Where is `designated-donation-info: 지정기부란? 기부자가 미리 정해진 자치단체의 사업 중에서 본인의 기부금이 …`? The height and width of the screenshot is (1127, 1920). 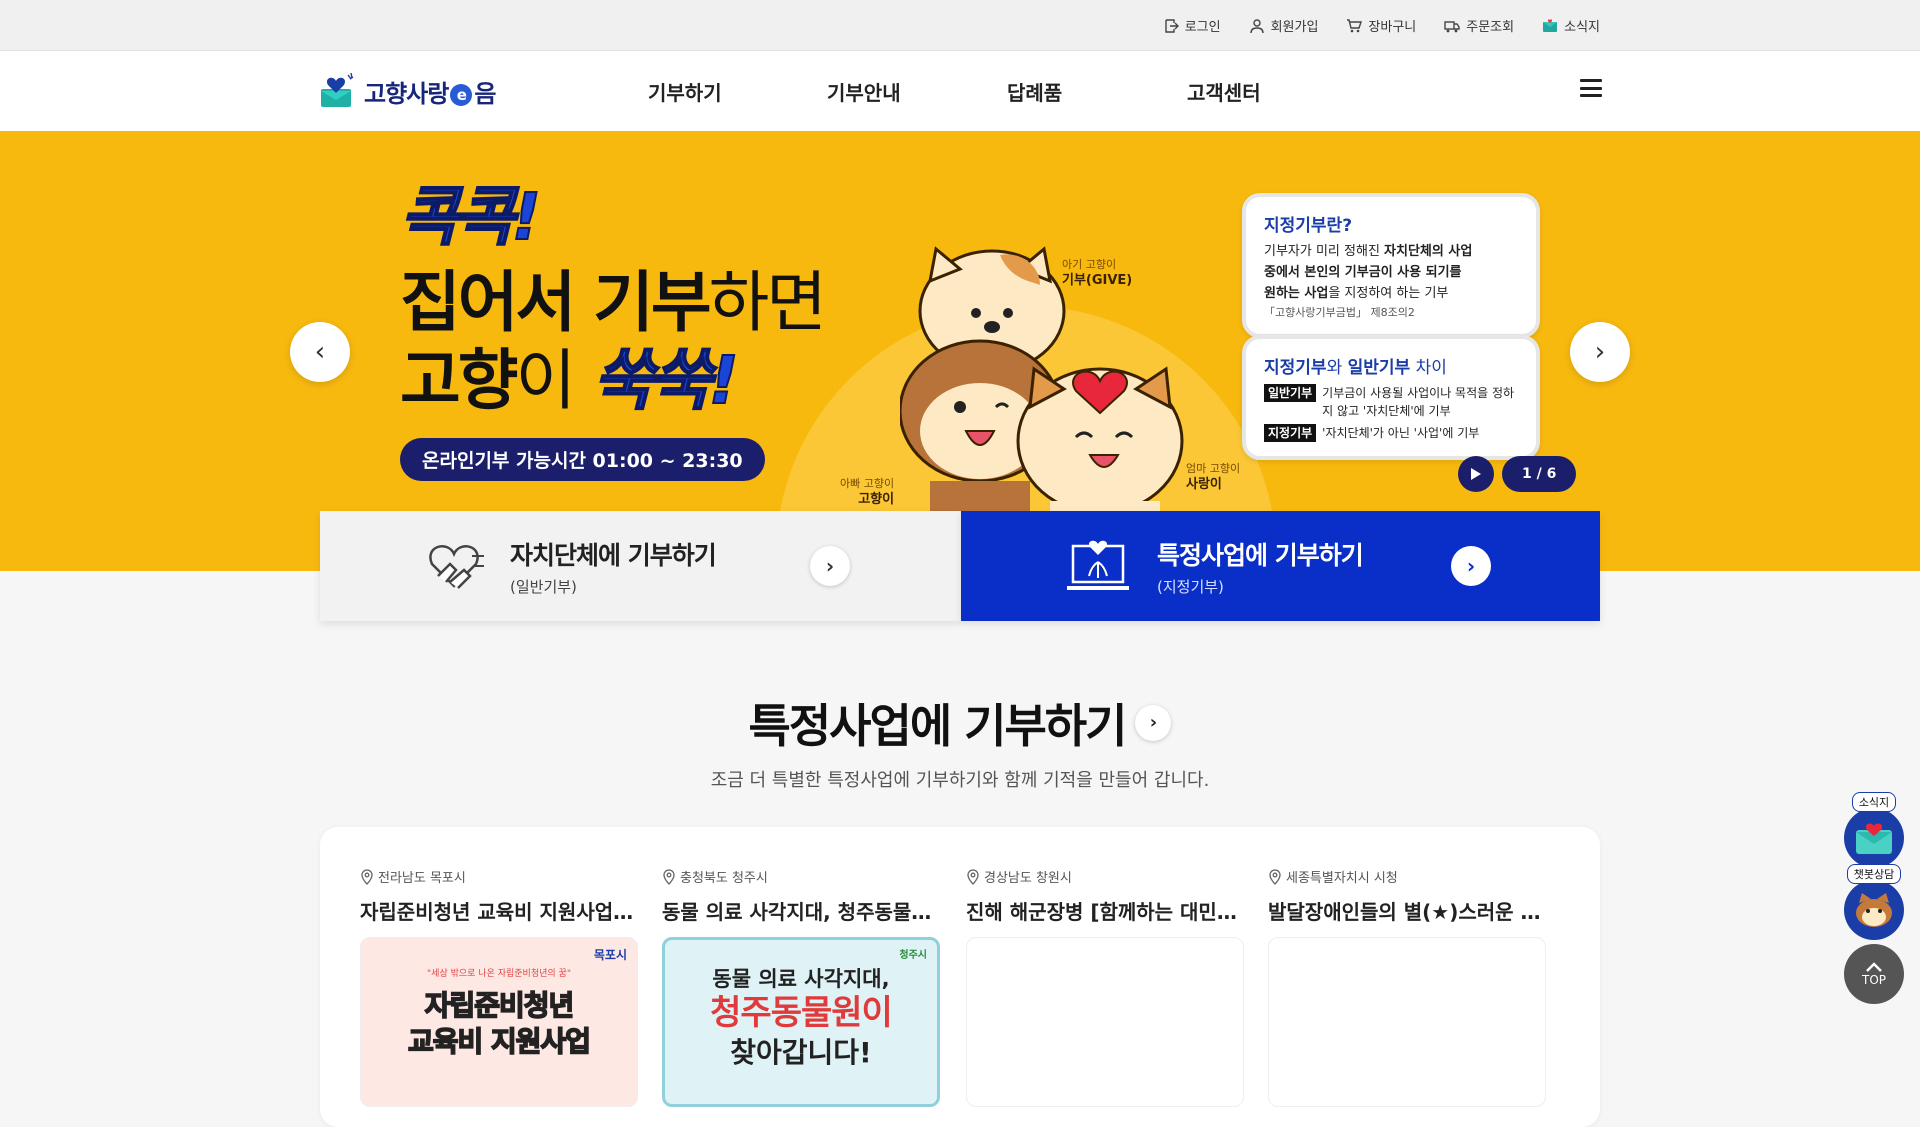 designated-donation-info: 지정기부란? 기부자가 미리 정해진 자치단체의 사업 중에서 본인의 기부금이 … is located at coordinates (1391, 266).